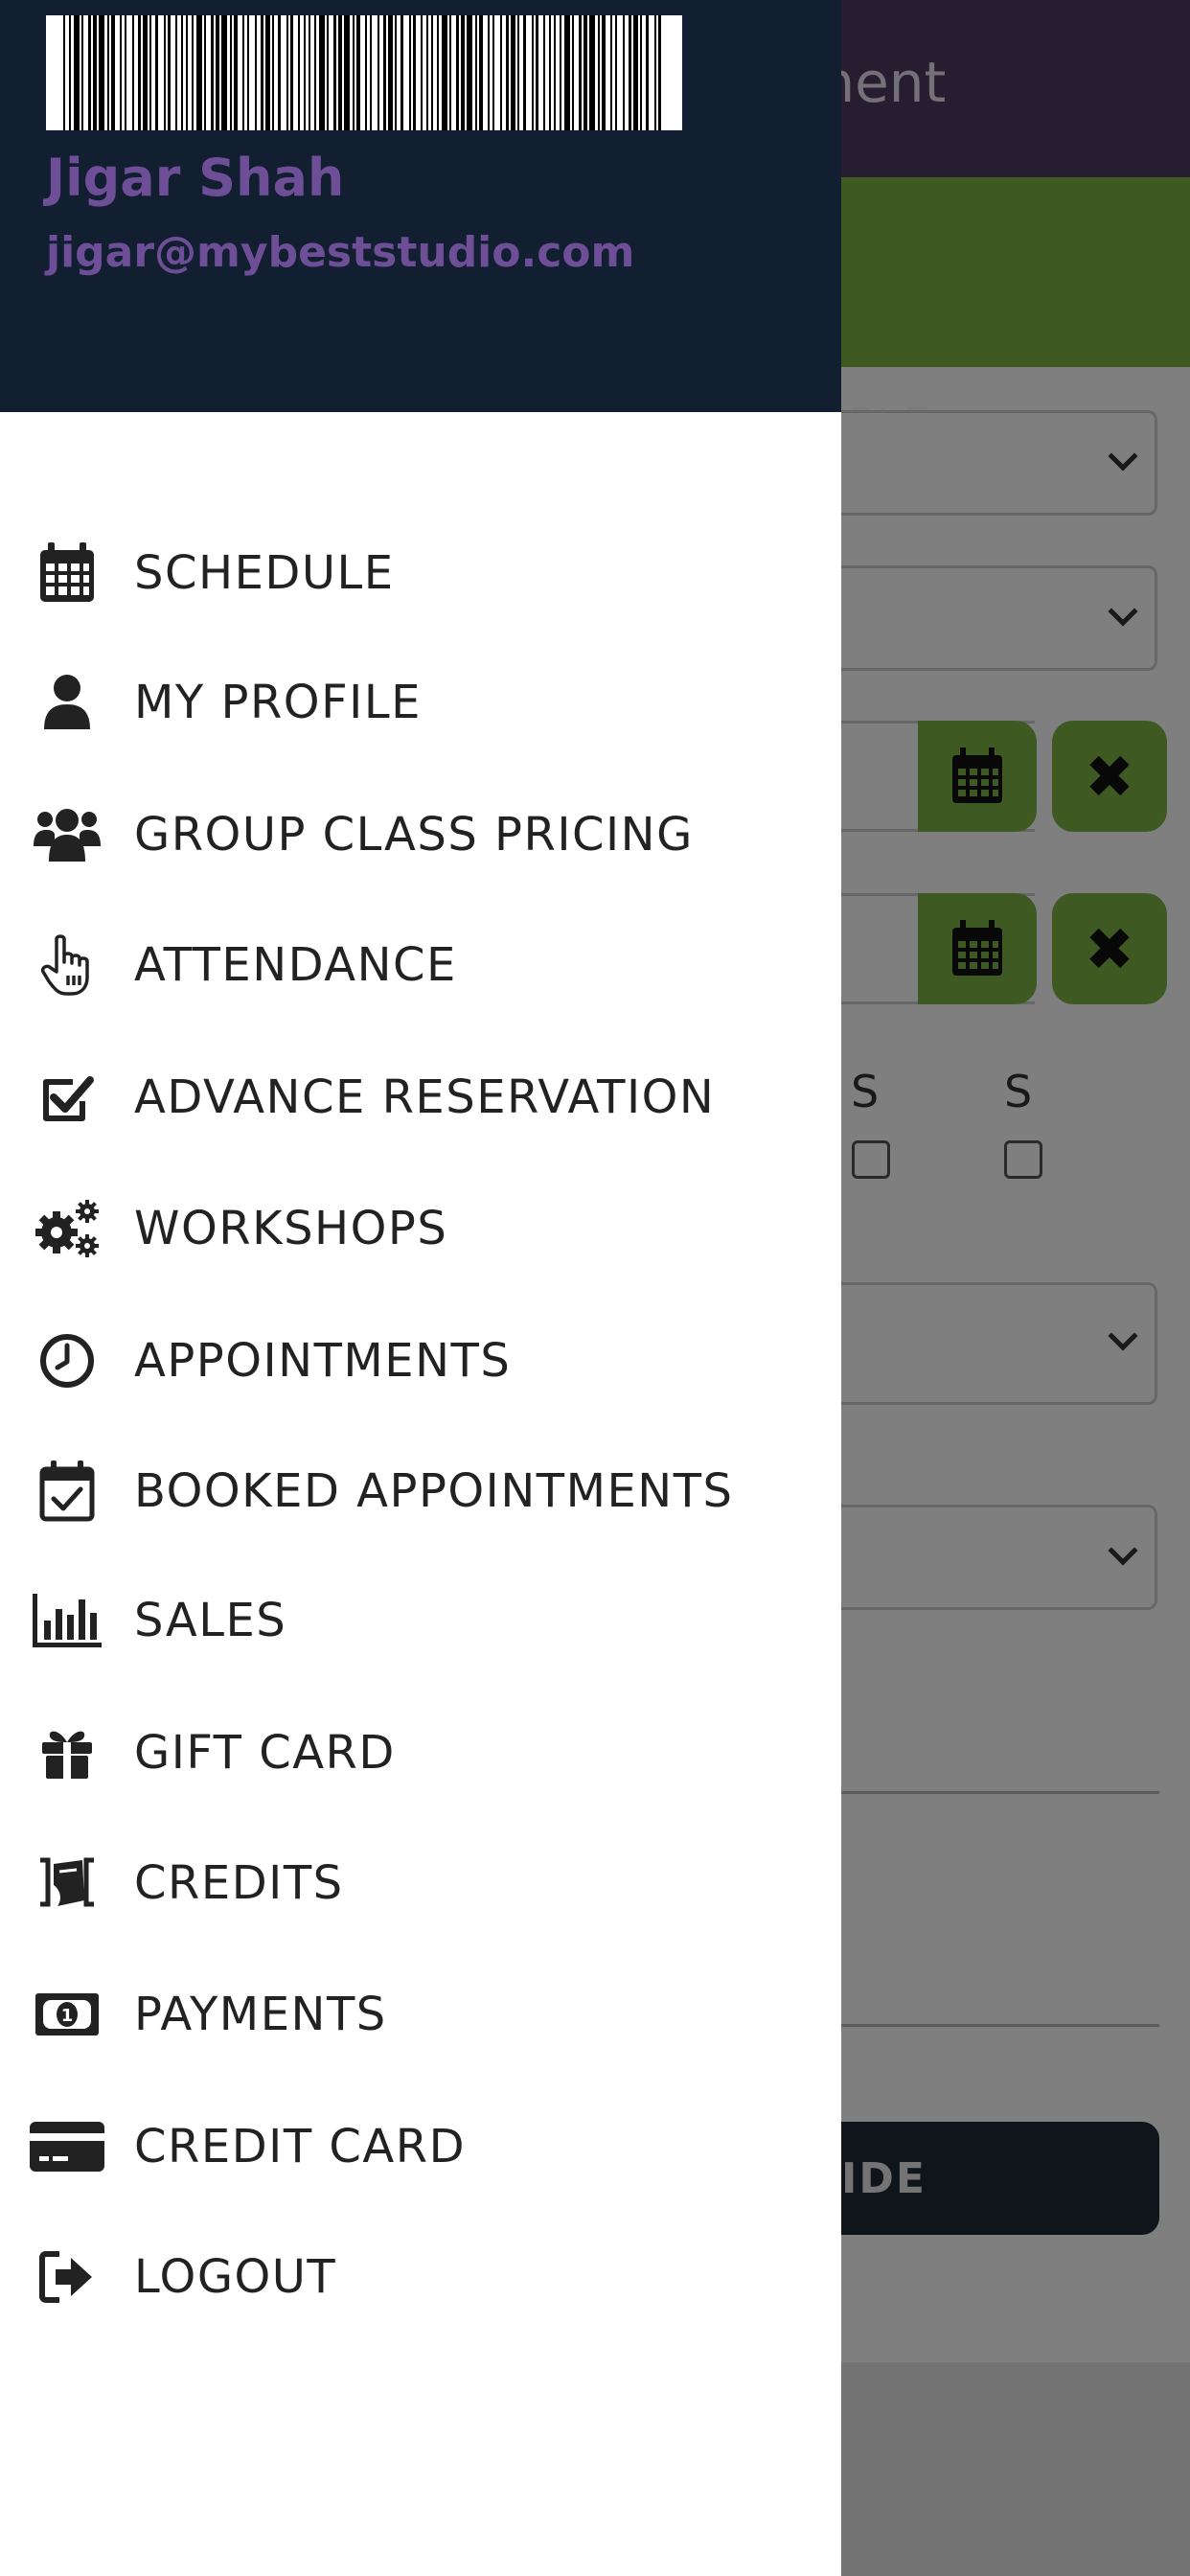 This screenshot has width=1190, height=2576. What do you see at coordinates (434, 1491) in the screenshot?
I see `menu-label-booked-appointments: BOOKED APPOINTMENTS` at bounding box center [434, 1491].